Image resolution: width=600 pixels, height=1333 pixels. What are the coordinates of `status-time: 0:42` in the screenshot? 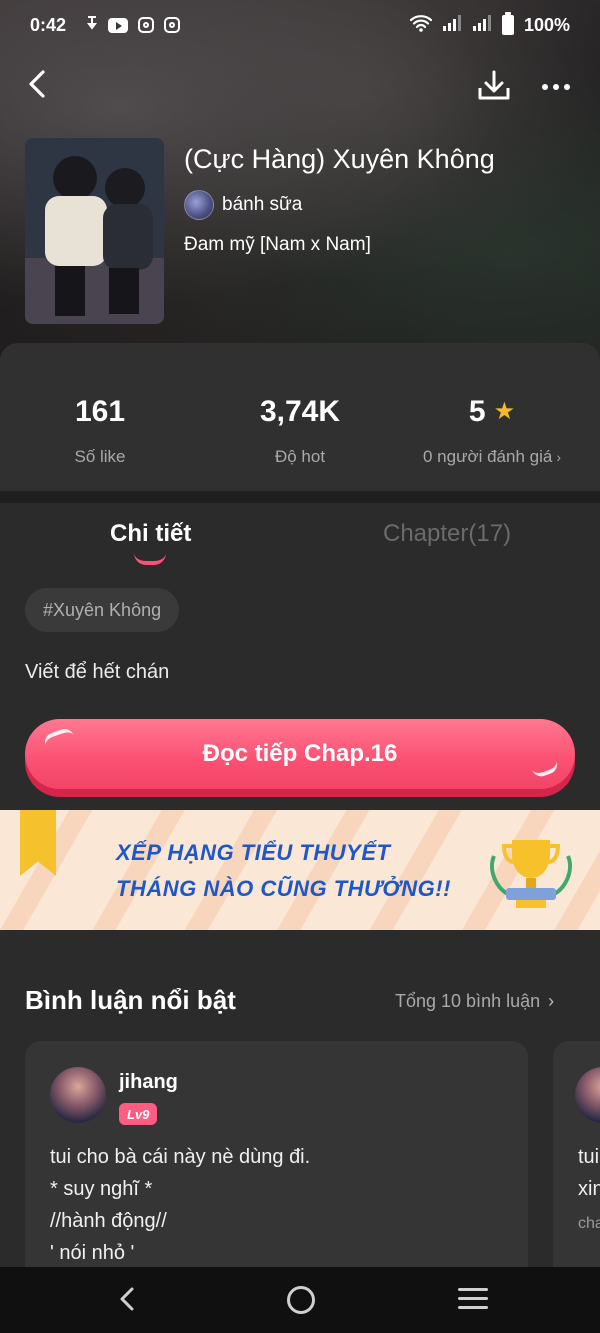 It's located at (48, 24).